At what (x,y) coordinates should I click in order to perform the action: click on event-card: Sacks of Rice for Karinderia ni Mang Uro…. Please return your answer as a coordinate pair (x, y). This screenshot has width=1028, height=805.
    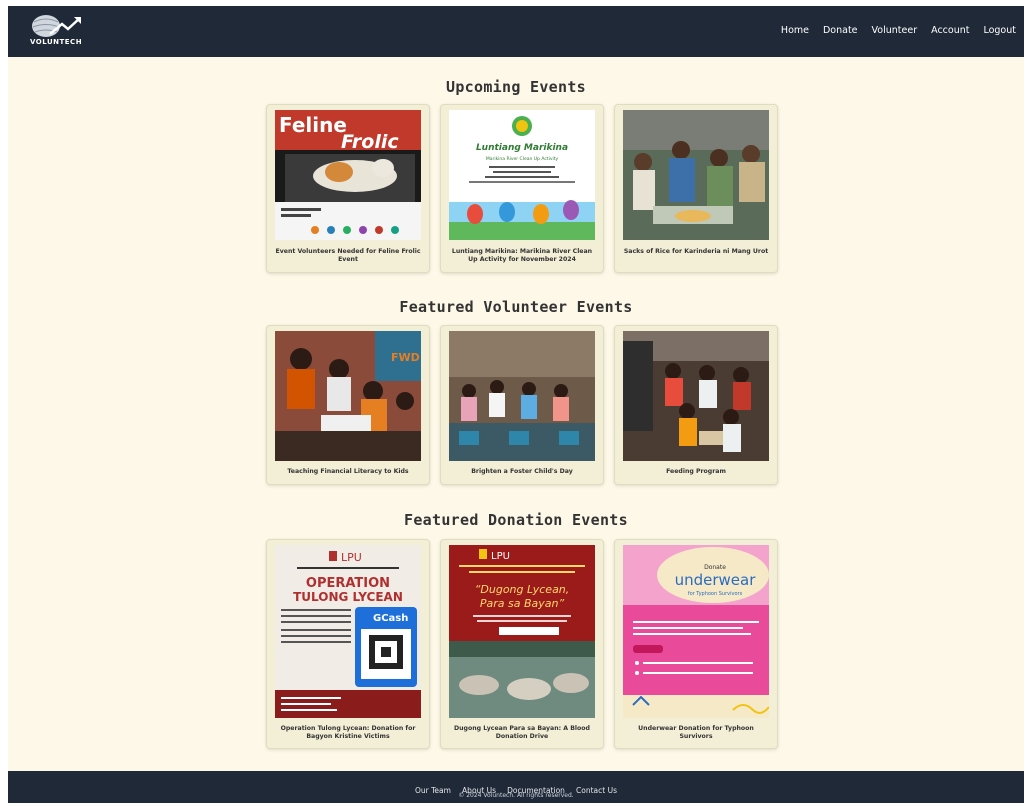
    Looking at the image, I should click on (696, 188).